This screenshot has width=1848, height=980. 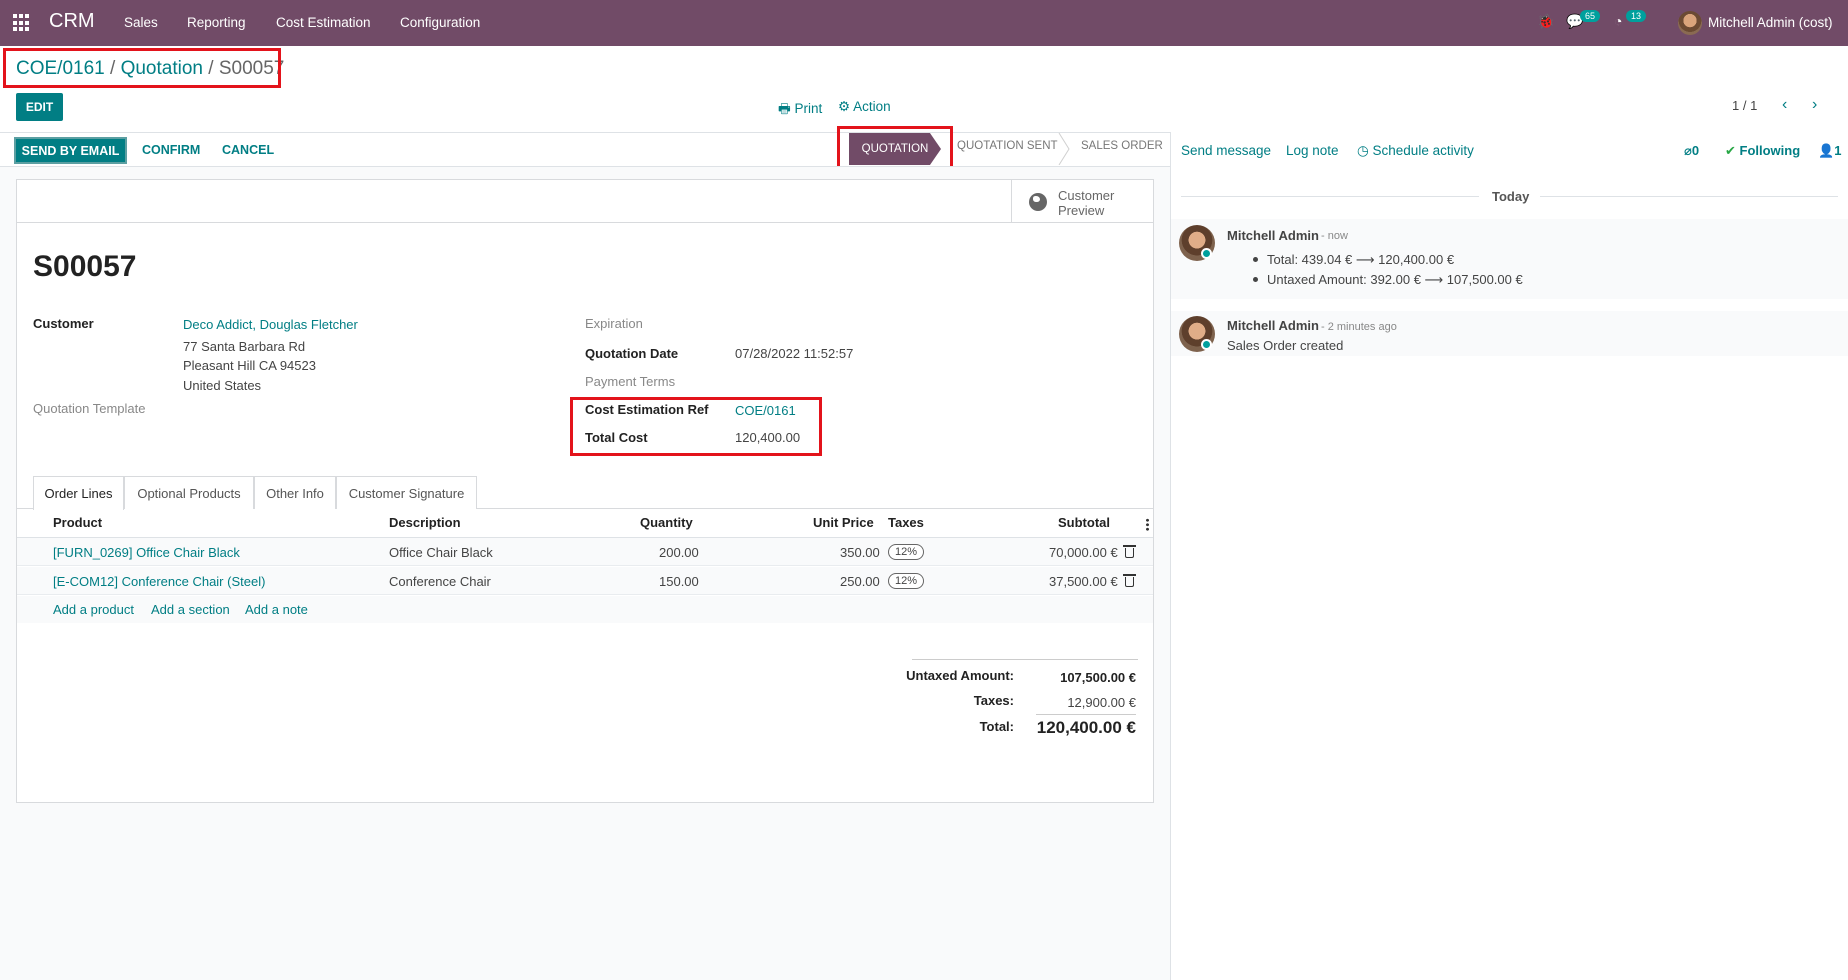 I want to click on menu-reporting: Reporting, so click(x=216, y=22).